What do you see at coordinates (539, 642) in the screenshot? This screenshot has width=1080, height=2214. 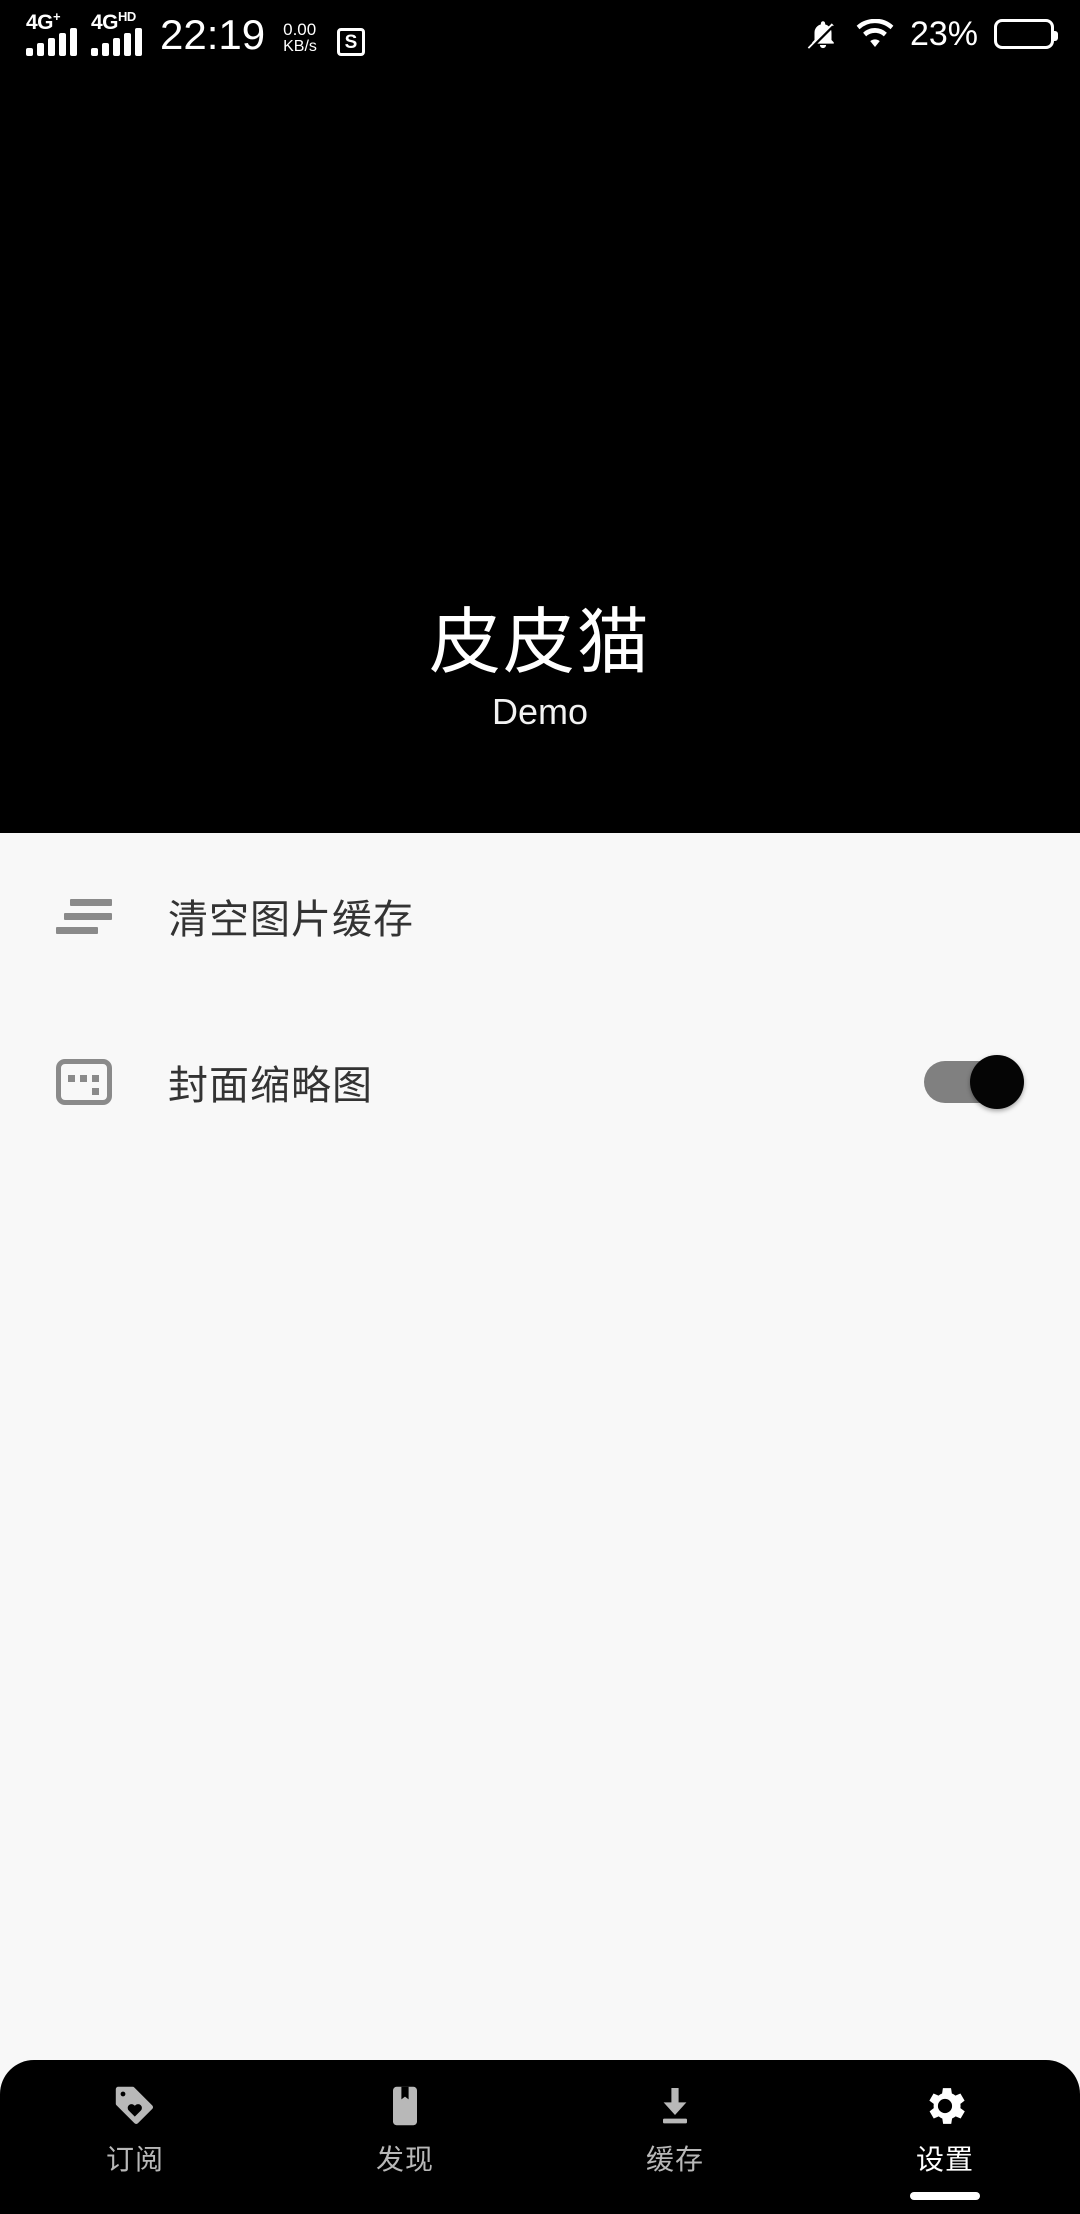 I see `app-title: 皮皮猫` at bounding box center [539, 642].